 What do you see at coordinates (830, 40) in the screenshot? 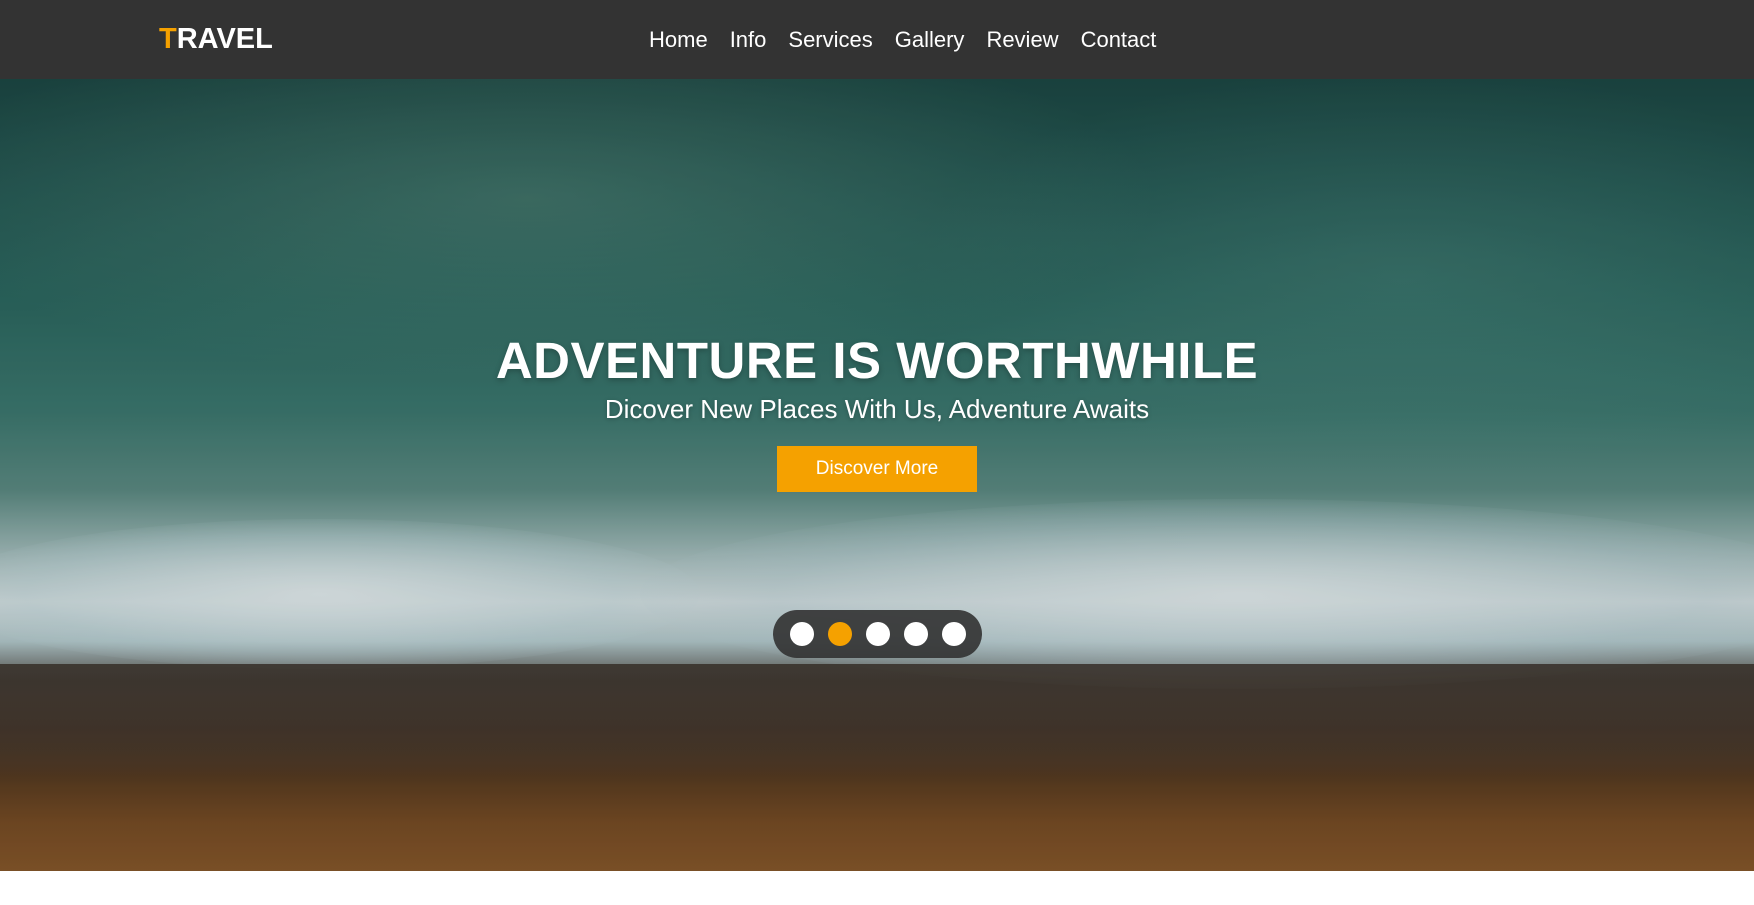
I see `nav-link-services: Services` at bounding box center [830, 40].